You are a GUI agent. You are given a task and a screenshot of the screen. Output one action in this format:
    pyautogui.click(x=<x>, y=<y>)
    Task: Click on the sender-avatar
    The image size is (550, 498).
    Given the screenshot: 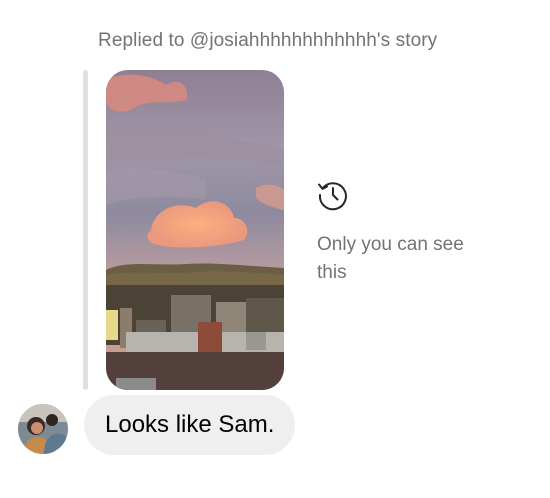 What is the action you would take?
    pyautogui.click(x=43, y=429)
    